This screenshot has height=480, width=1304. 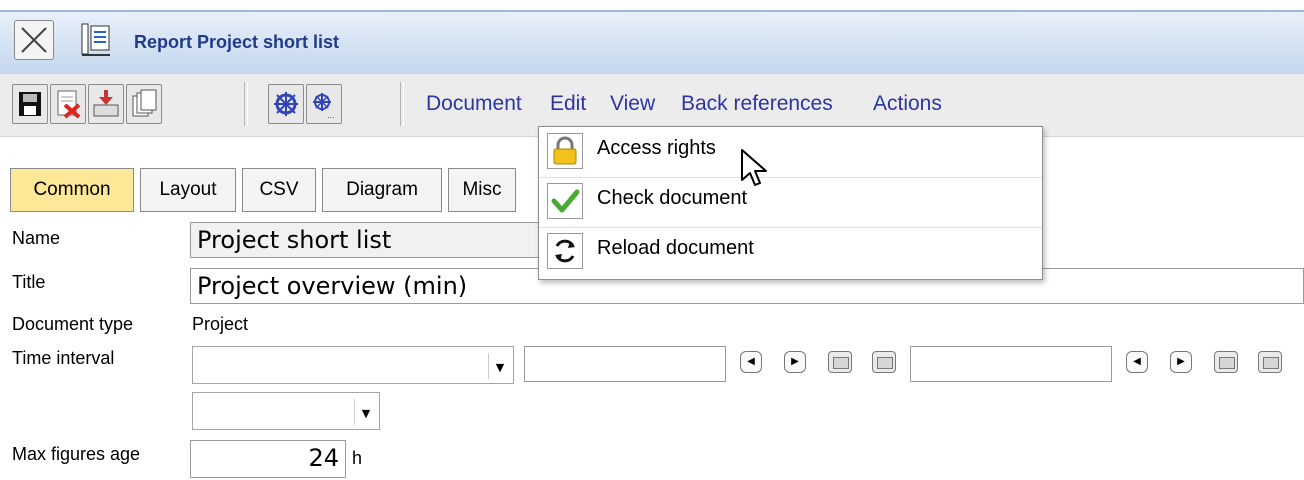 I want to click on prev-start-button: ◀, so click(x=751, y=362).